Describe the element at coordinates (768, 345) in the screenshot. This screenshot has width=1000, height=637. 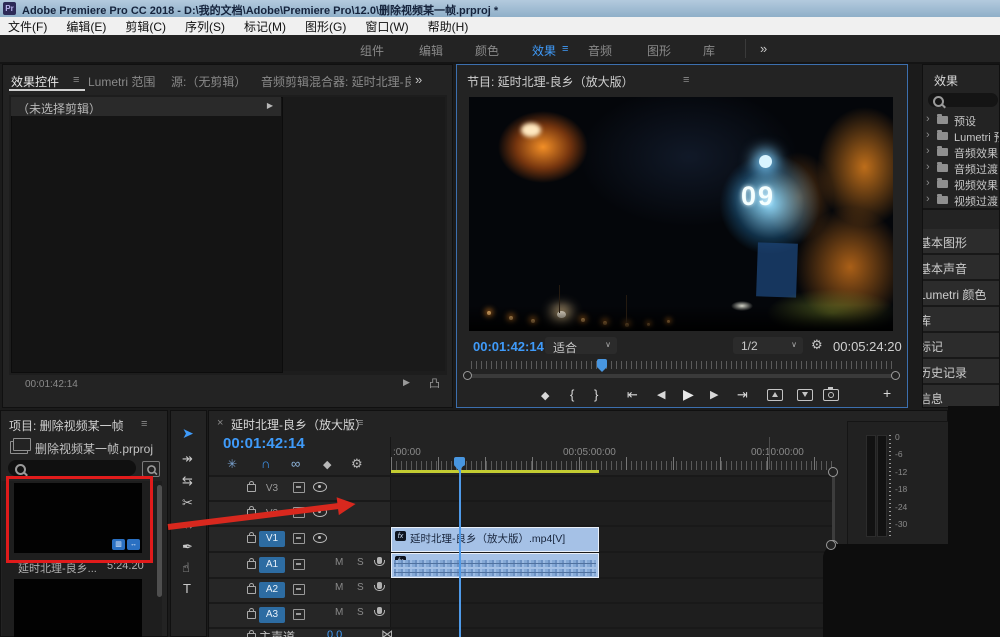
I see `resolution-dropdown: 1/2 ∨` at that location.